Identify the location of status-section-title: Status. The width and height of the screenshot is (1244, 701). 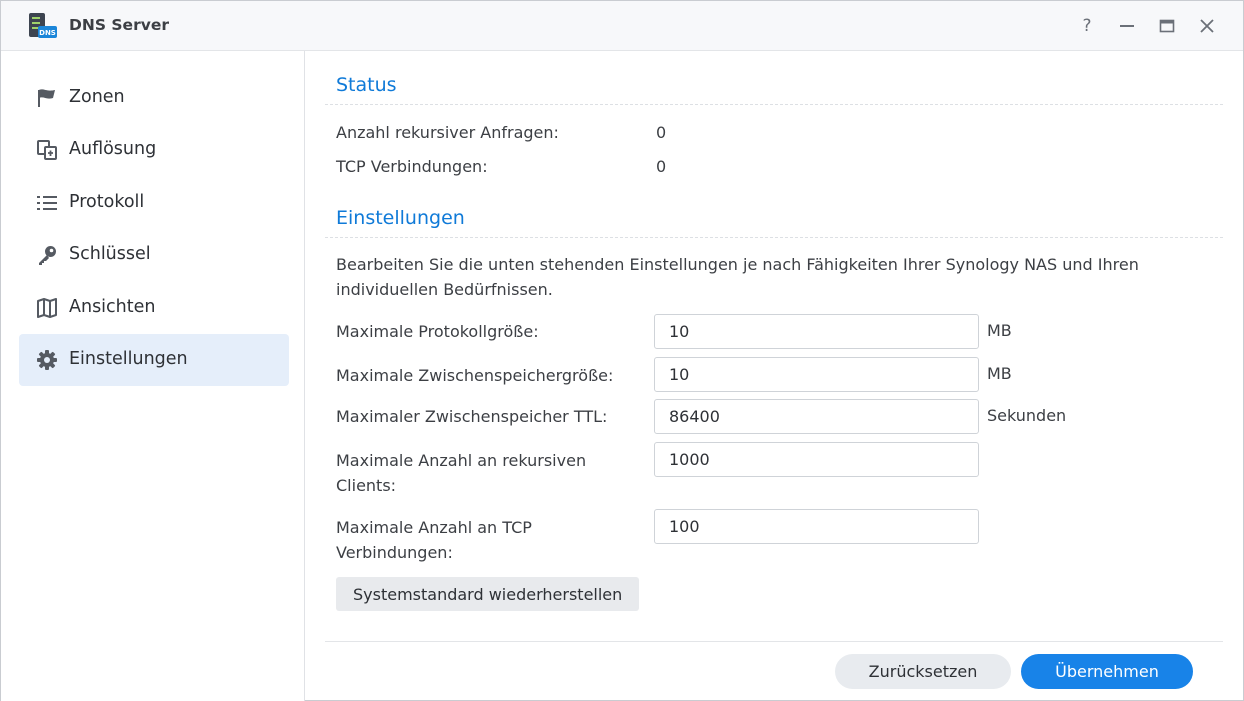
(366, 85).